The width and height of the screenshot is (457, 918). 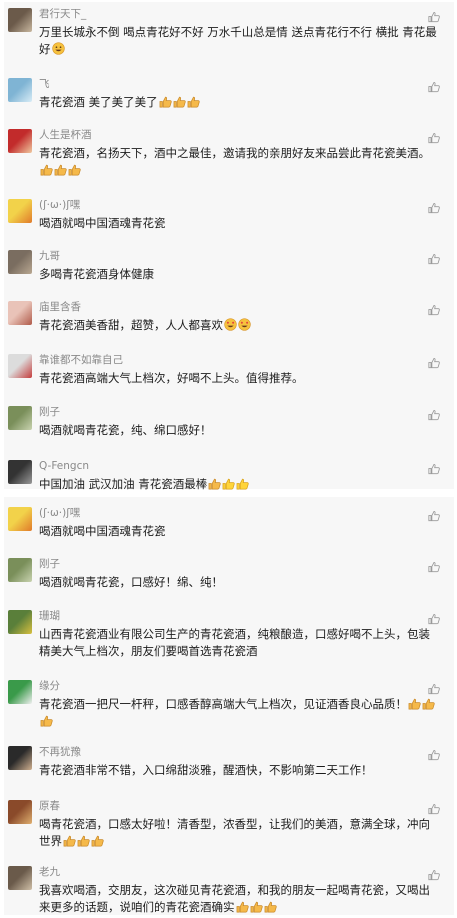 What do you see at coordinates (239, 102) in the screenshot?
I see `comment-text: 青花瓷酒 美了美了美了` at bounding box center [239, 102].